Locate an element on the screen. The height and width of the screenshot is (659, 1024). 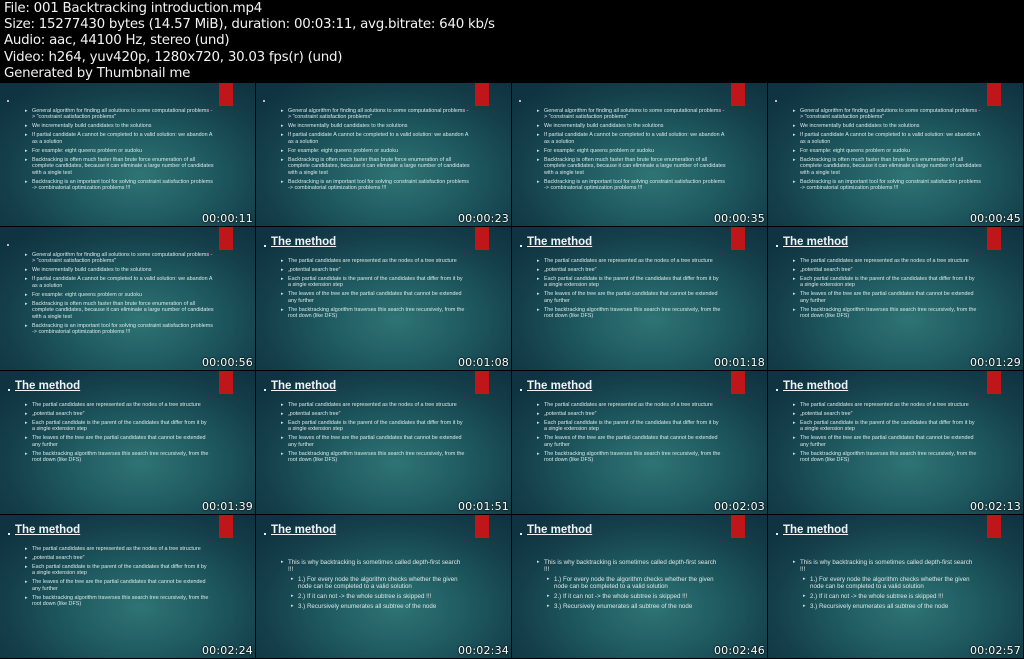
audio-info-line: Audio: aac, 44100 Hz, stereo (und) is located at coordinates (117, 41).